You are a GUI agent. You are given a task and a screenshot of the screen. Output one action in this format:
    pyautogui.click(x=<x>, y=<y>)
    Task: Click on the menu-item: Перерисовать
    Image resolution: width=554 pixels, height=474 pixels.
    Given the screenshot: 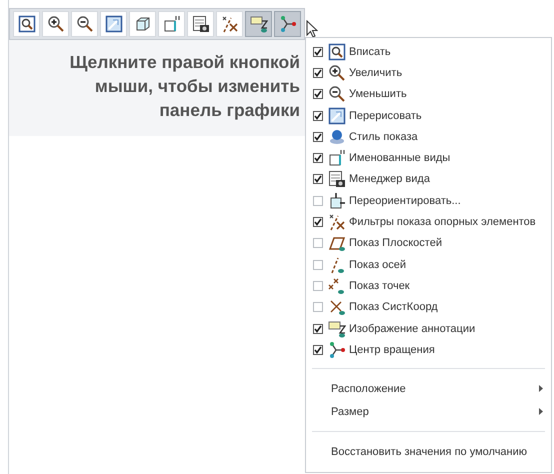 What is the action you would take?
    pyautogui.click(x=385, y=116)
    